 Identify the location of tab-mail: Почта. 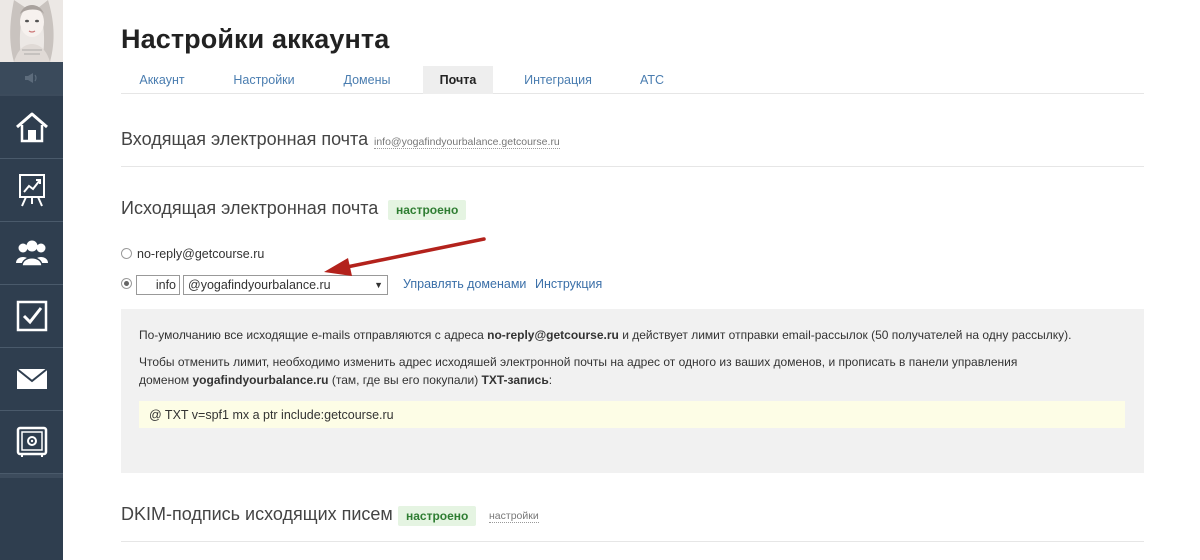
(458, 80).